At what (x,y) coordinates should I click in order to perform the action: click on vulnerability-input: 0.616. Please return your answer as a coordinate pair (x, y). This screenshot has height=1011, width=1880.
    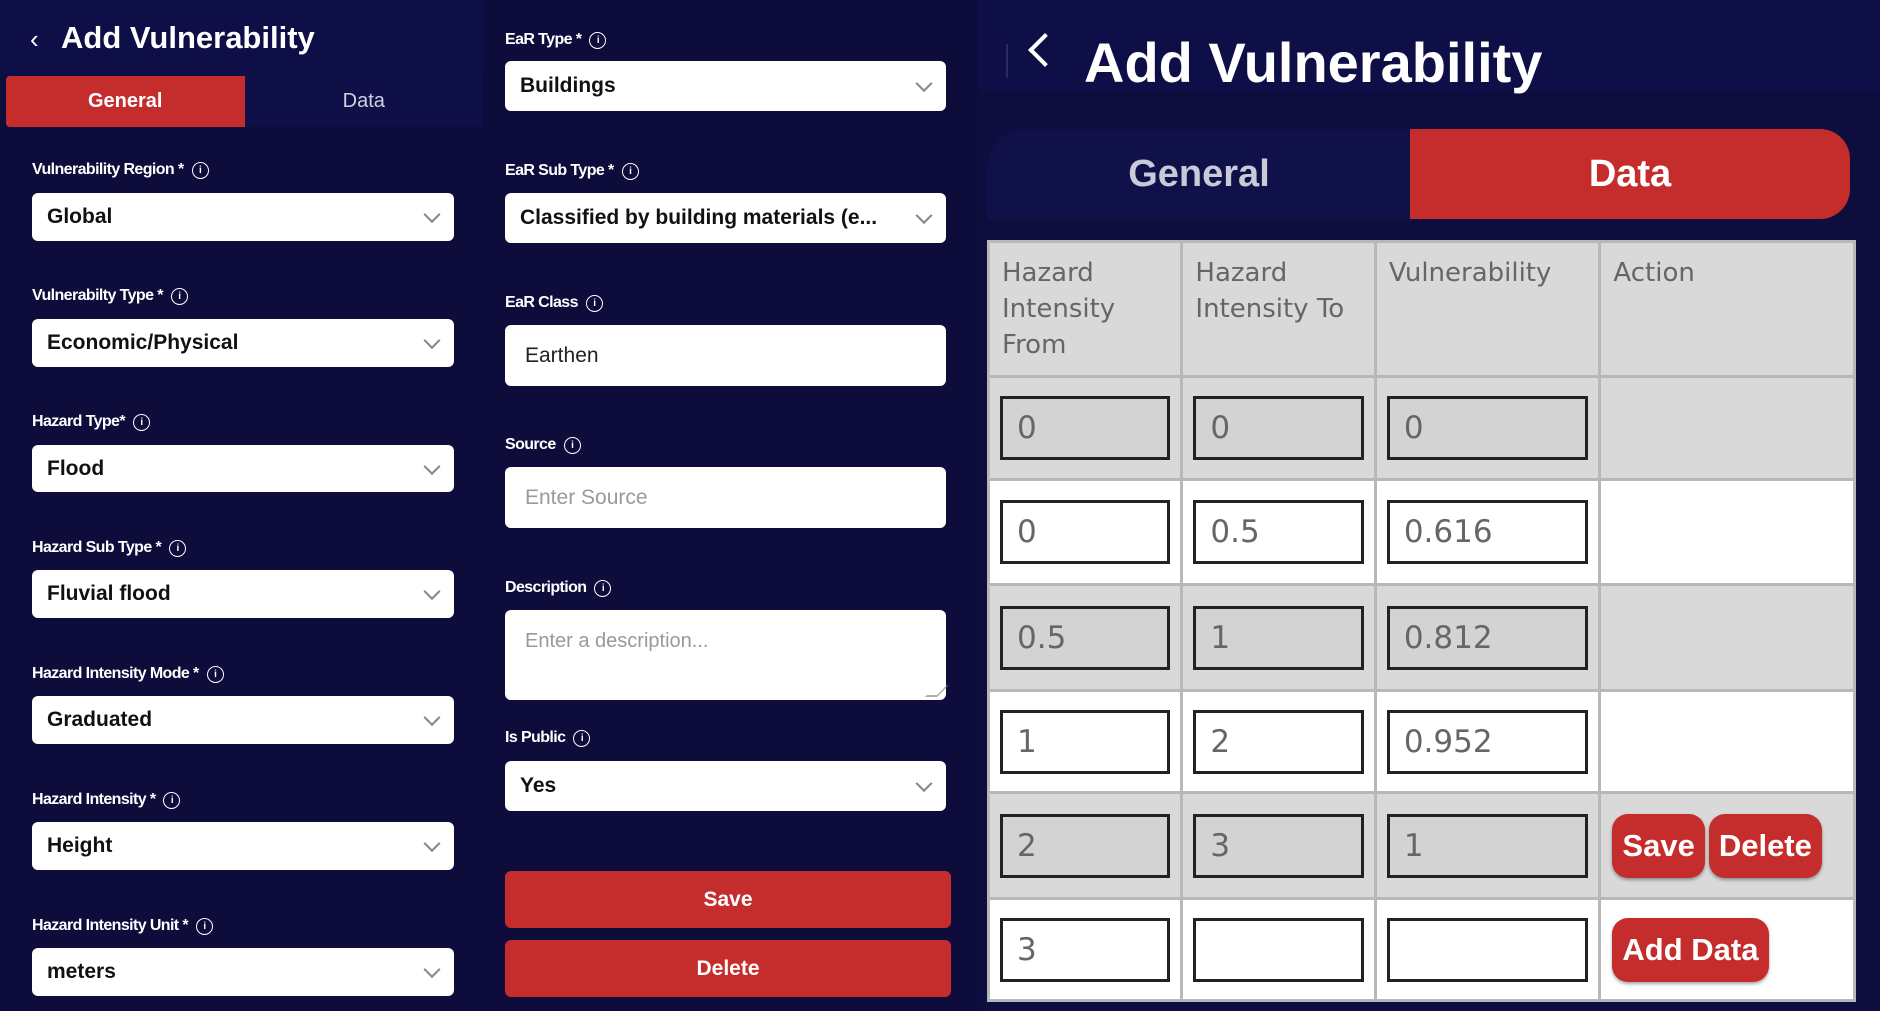
    Looking at the image, I should click on (1487, 532).